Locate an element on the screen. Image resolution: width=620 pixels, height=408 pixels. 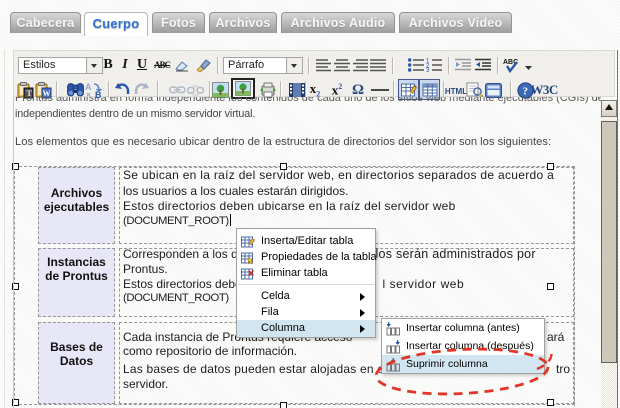
svg-text: A is located at coordinates (88, 87).